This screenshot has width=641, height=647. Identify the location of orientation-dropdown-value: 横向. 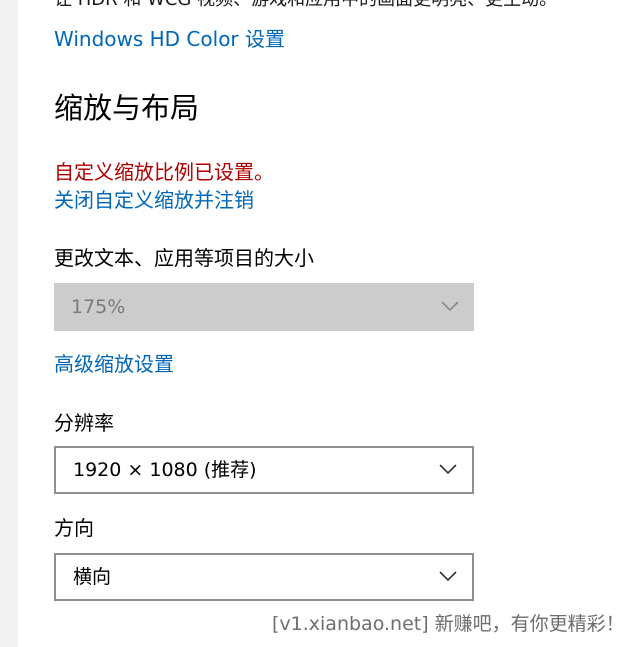
(92, 577).